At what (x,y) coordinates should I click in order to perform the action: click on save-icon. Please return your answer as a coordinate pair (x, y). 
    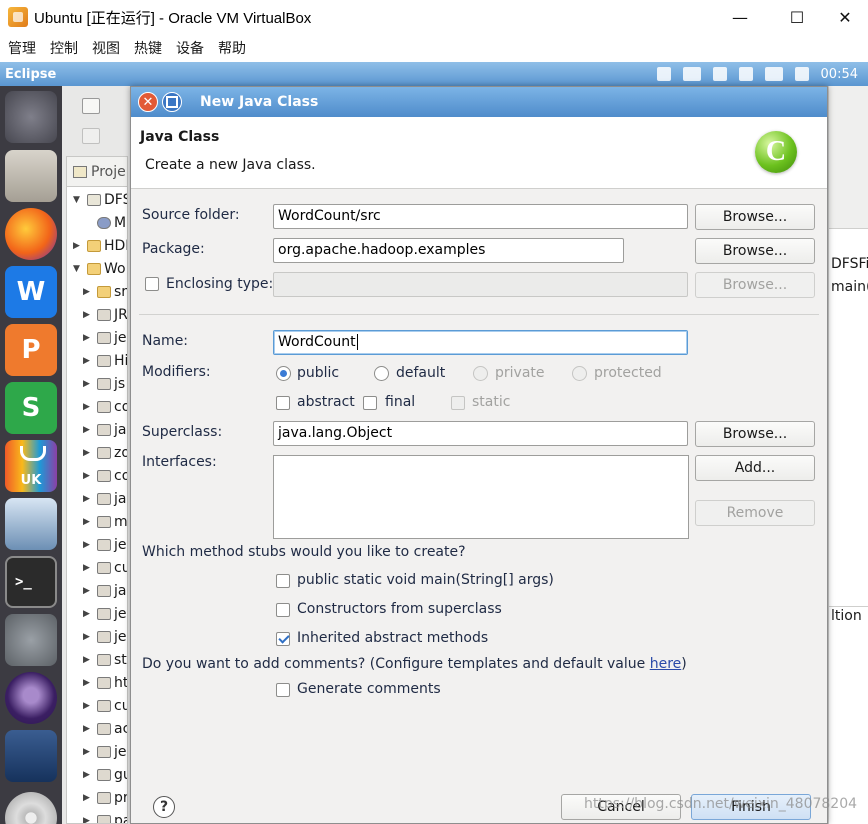
    Looking at the image, I should click on (91, 136).